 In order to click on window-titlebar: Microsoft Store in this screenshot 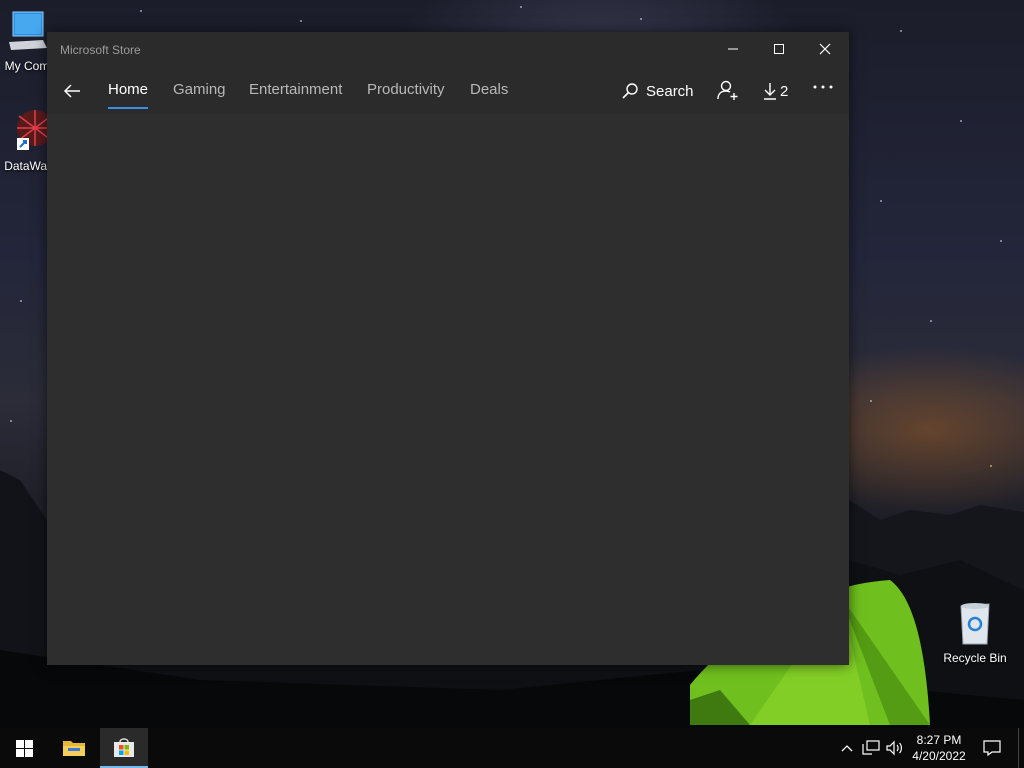, I will do `click(448, 49)`.